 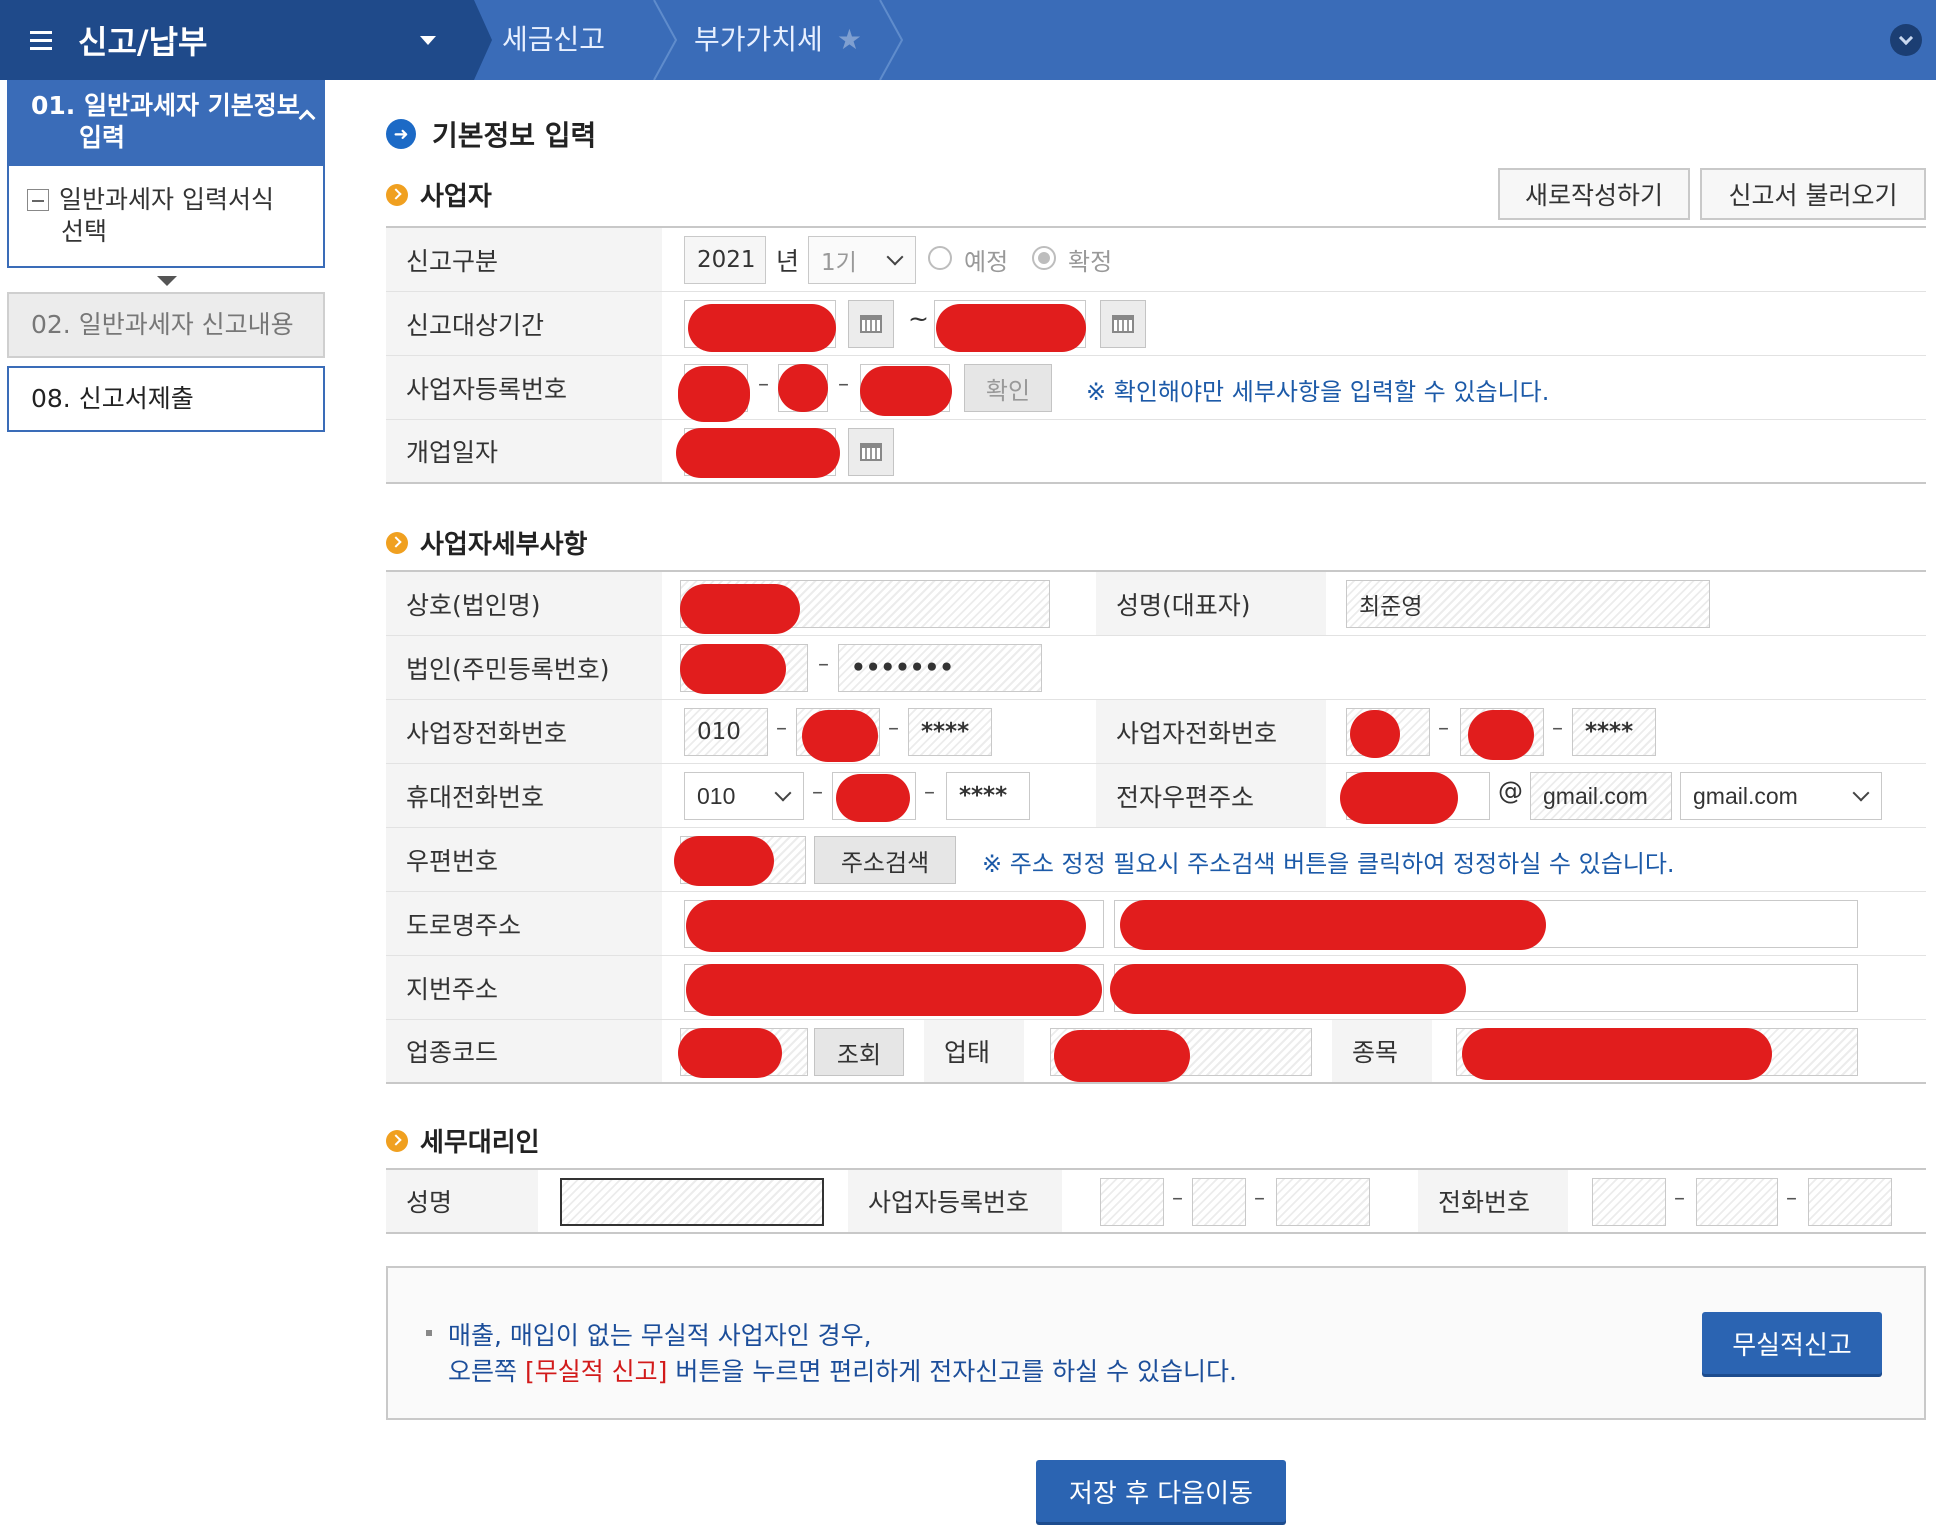 I want to click on email-domain-field: gmail.com, so click(x=1601, y=796).